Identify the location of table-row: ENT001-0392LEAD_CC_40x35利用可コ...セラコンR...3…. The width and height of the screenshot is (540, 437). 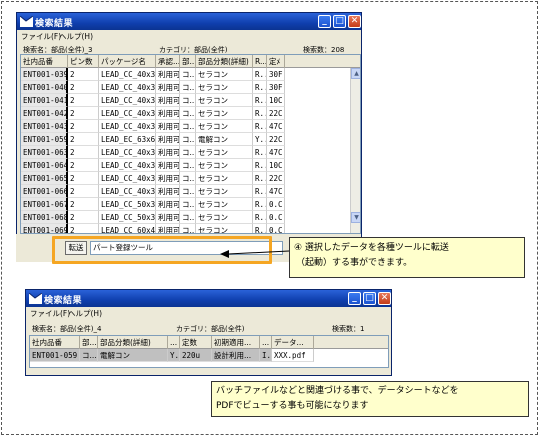
(186, 74).